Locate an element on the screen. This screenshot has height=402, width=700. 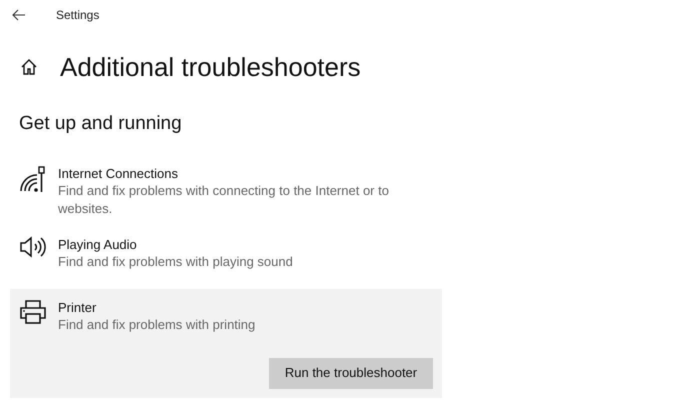
run-troubleshooter-button: Run the troubleshooter is located at coordinates (351, 373).